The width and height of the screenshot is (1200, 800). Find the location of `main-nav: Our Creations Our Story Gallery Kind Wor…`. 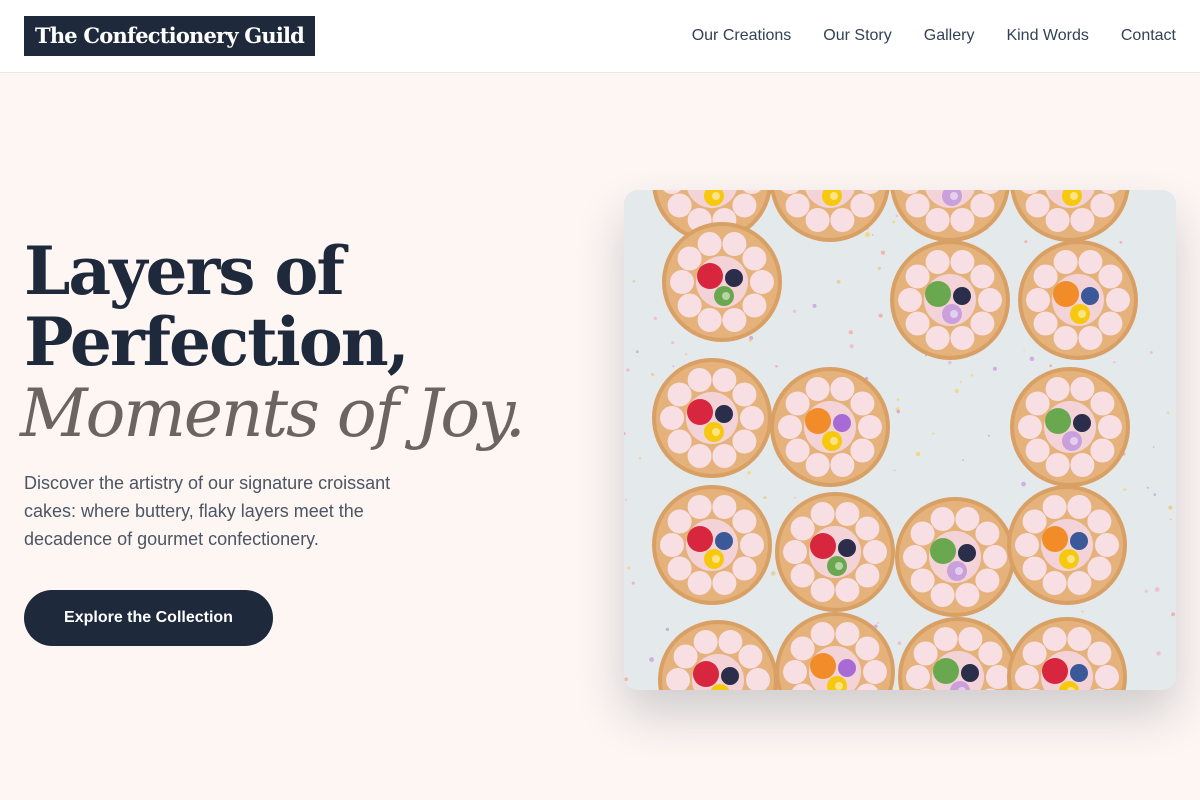

main-nav: Our Creations Our Story Gallery Kind Wor… is located at coordinates (934, 36).